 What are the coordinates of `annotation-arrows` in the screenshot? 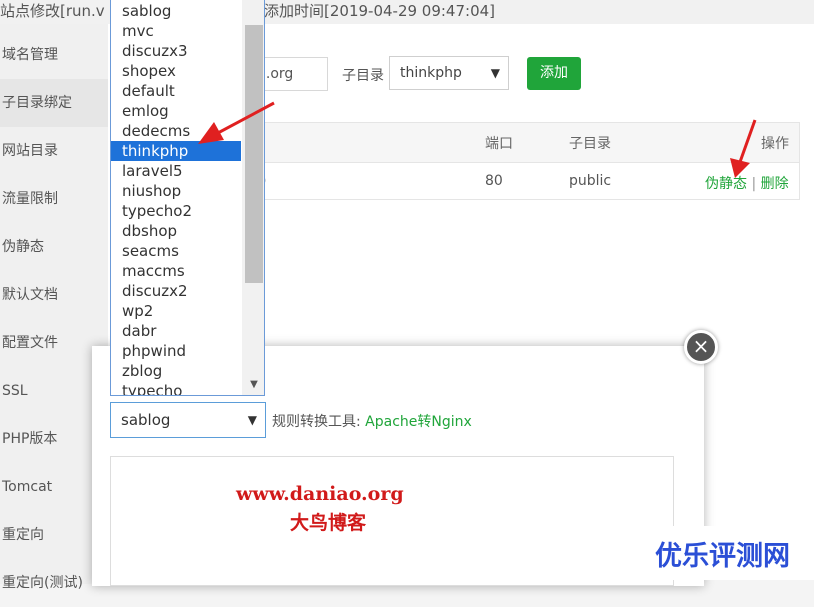 It's located at (477, 139).